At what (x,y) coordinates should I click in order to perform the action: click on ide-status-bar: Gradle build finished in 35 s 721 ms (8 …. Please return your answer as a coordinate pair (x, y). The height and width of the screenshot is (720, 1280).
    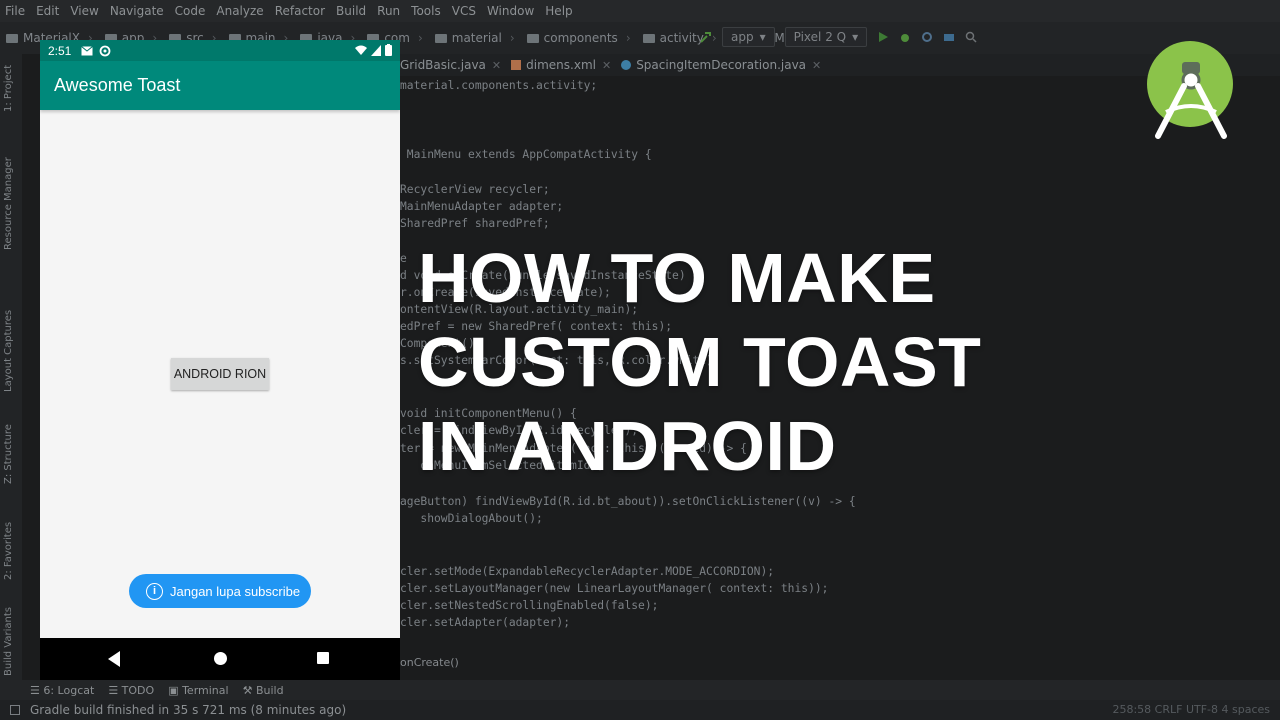
    Looking at the image, I should click on (640, 710).